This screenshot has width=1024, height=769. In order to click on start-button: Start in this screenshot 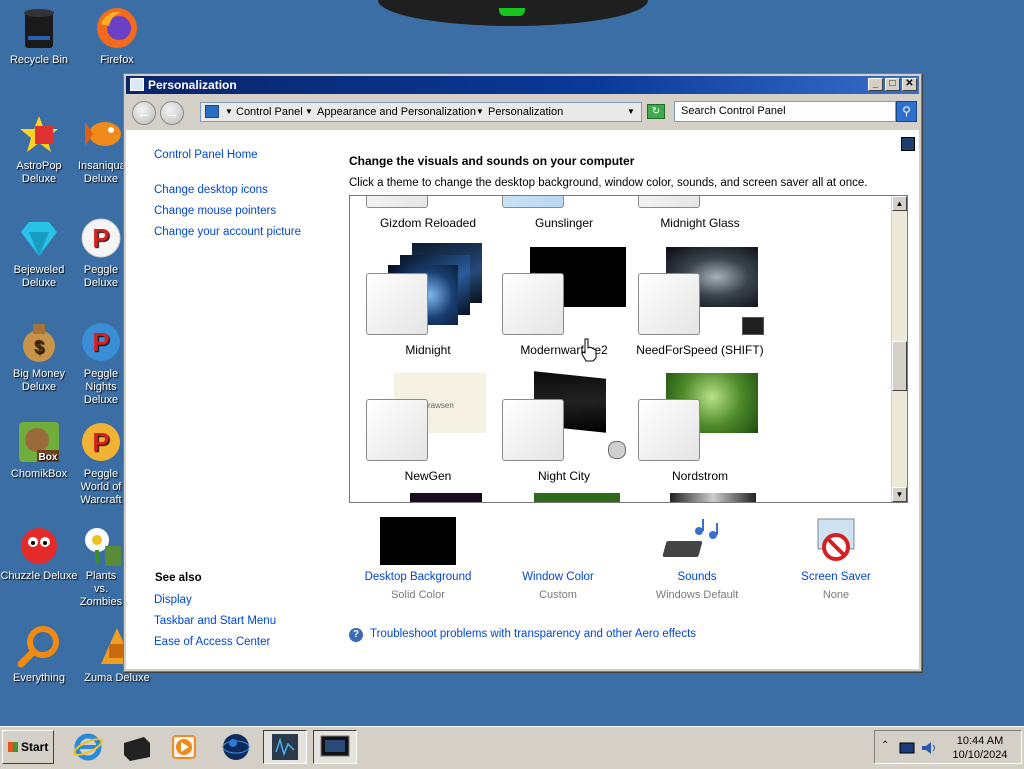, I will do `click(28, 747)`.